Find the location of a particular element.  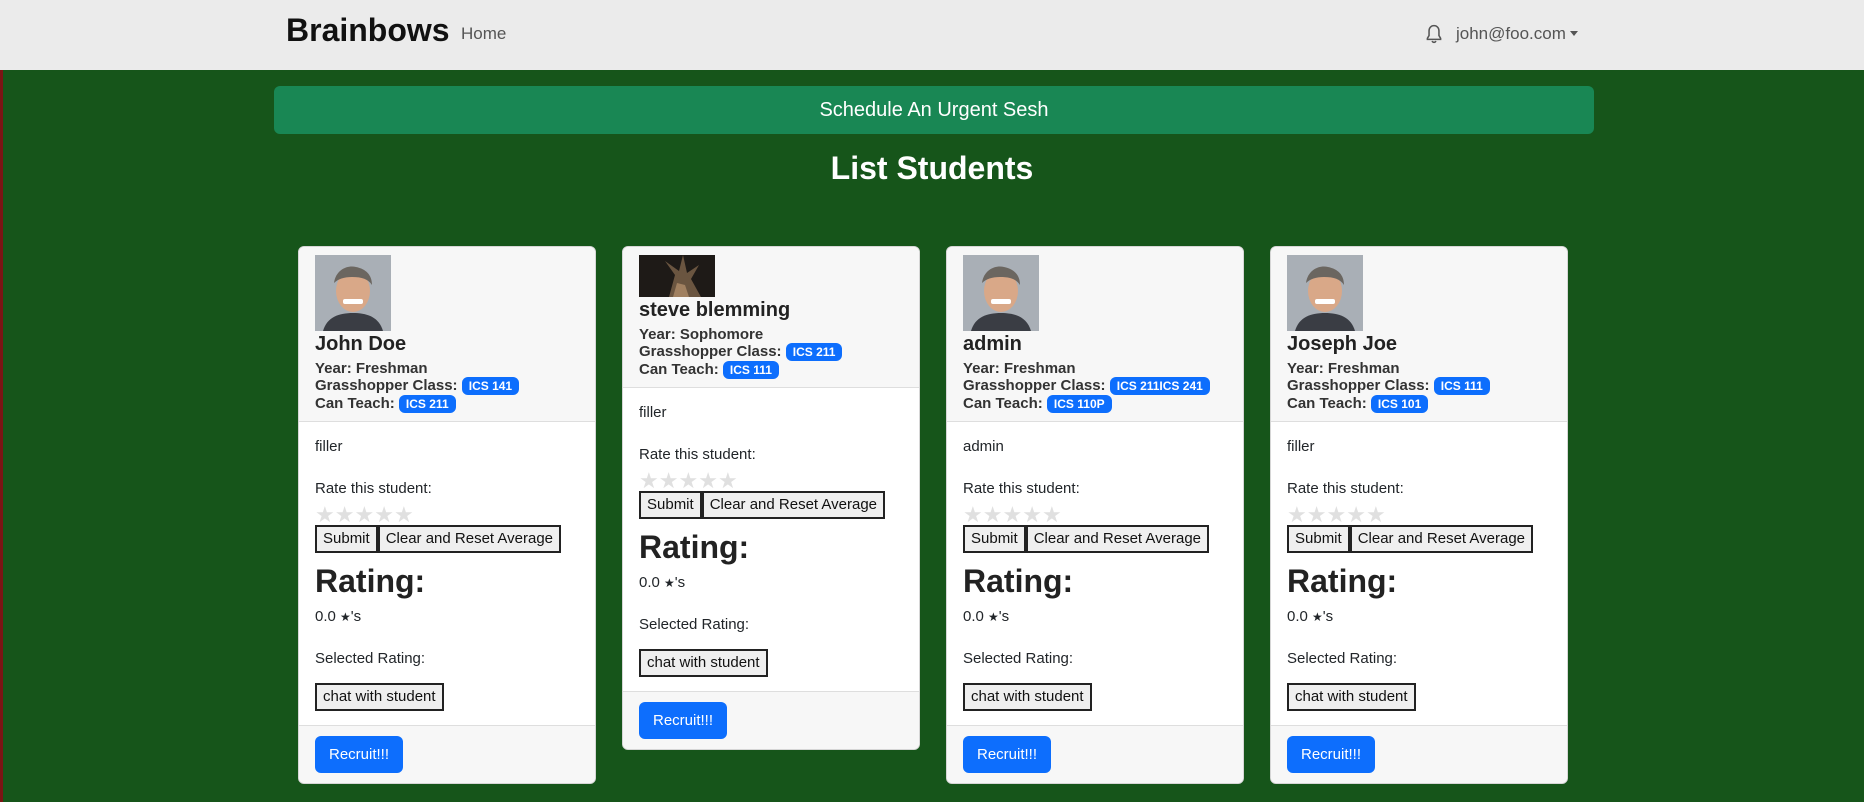

brand-logo: Brainbows is located at coordinates (368, 30).